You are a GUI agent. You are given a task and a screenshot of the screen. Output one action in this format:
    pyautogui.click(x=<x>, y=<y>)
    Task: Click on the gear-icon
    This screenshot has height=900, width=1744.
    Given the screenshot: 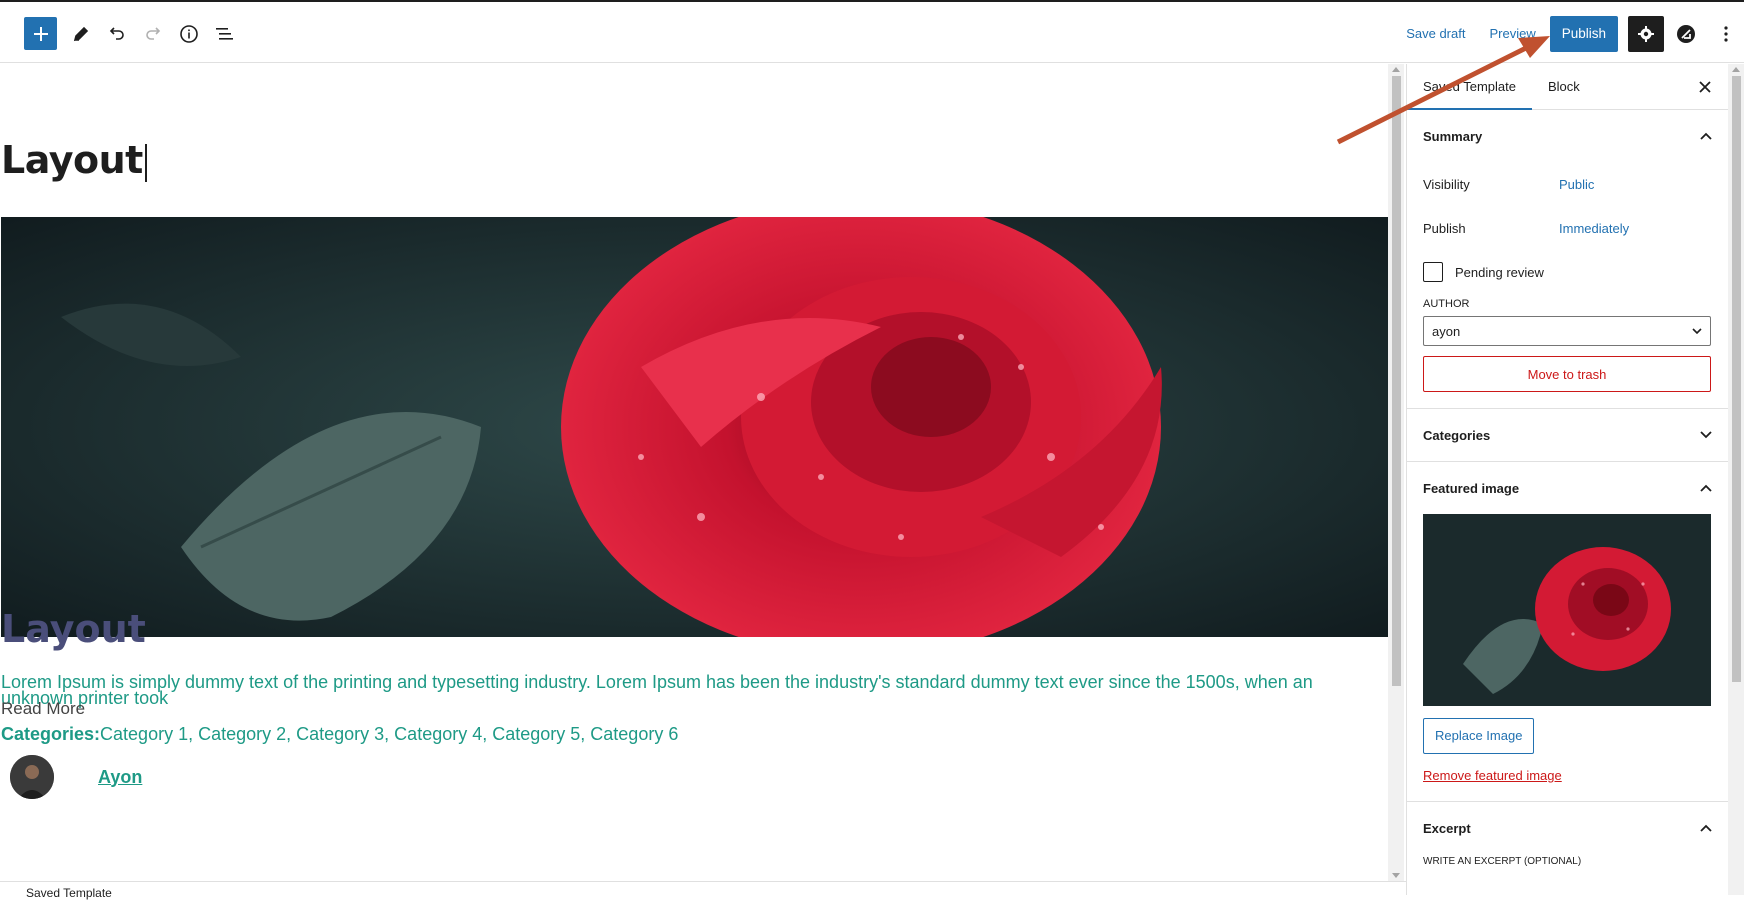 What is the action you would take?
    pyautogui.click(x=1646, y=34)
    